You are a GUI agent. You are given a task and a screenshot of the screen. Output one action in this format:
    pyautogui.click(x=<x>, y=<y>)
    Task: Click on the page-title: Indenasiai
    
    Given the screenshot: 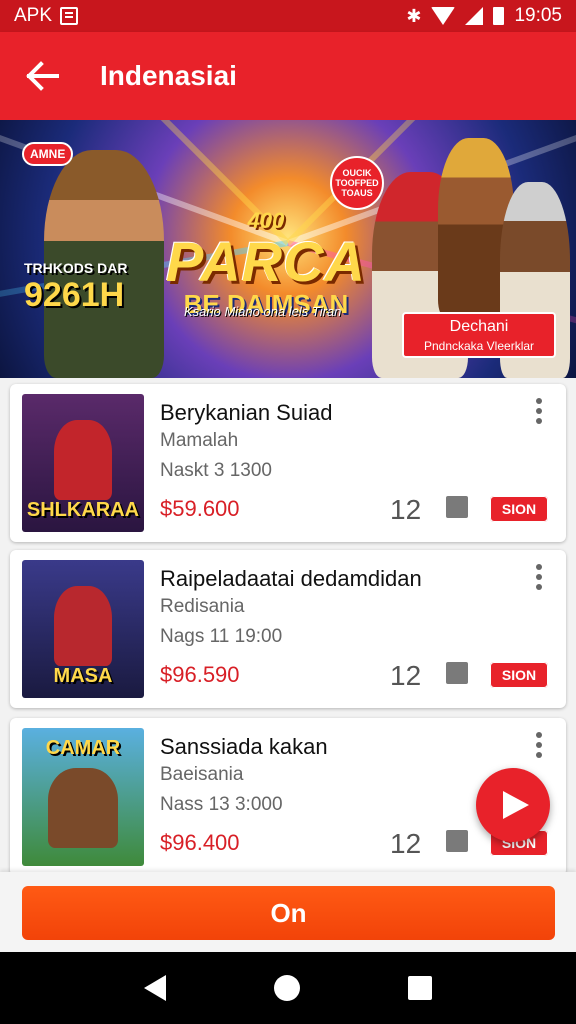 What is the action you would take?
    pyautogui.click(x=168, y=75)
    